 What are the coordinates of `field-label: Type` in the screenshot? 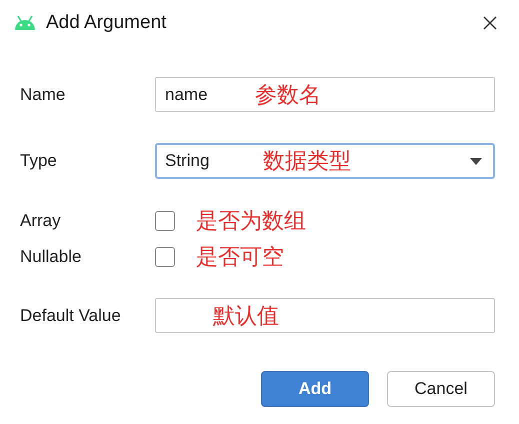 It's located at (39, 161).